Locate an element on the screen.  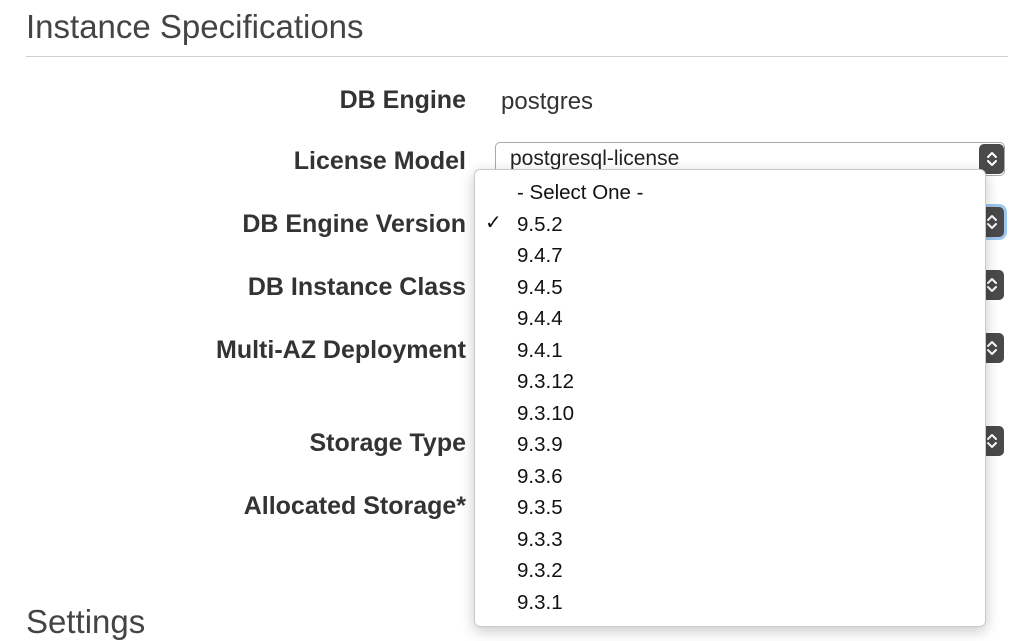
label-storage-type: Storage Type is located at coordinates (387, 443).